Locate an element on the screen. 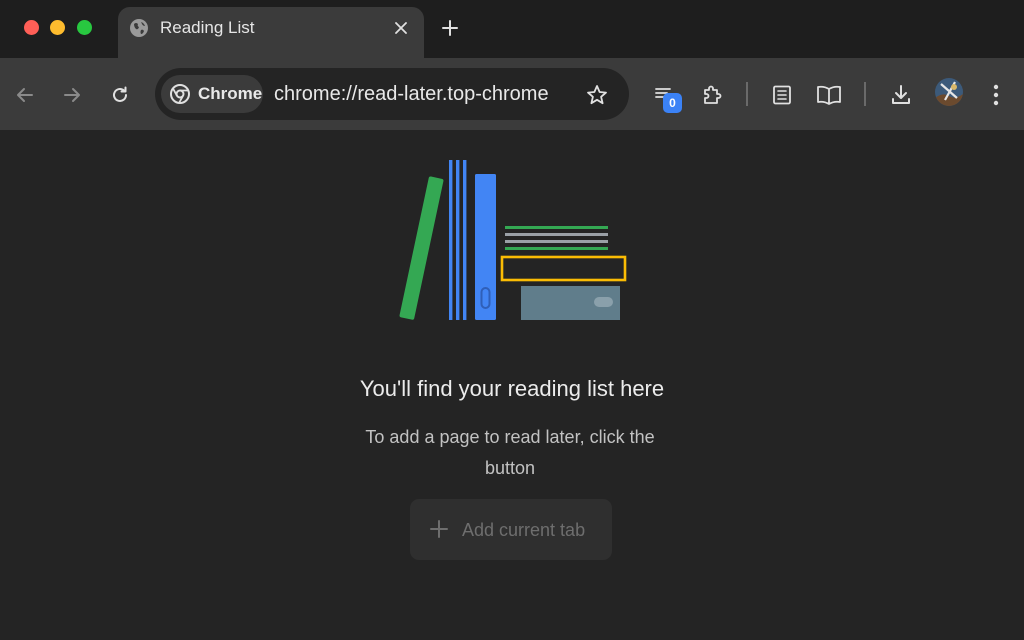 Image resolution: width=1024 pixels, height=640 pixels. address-bar: Chrome chrome://read-later.top-chrome is located at coordinates (392, 94).